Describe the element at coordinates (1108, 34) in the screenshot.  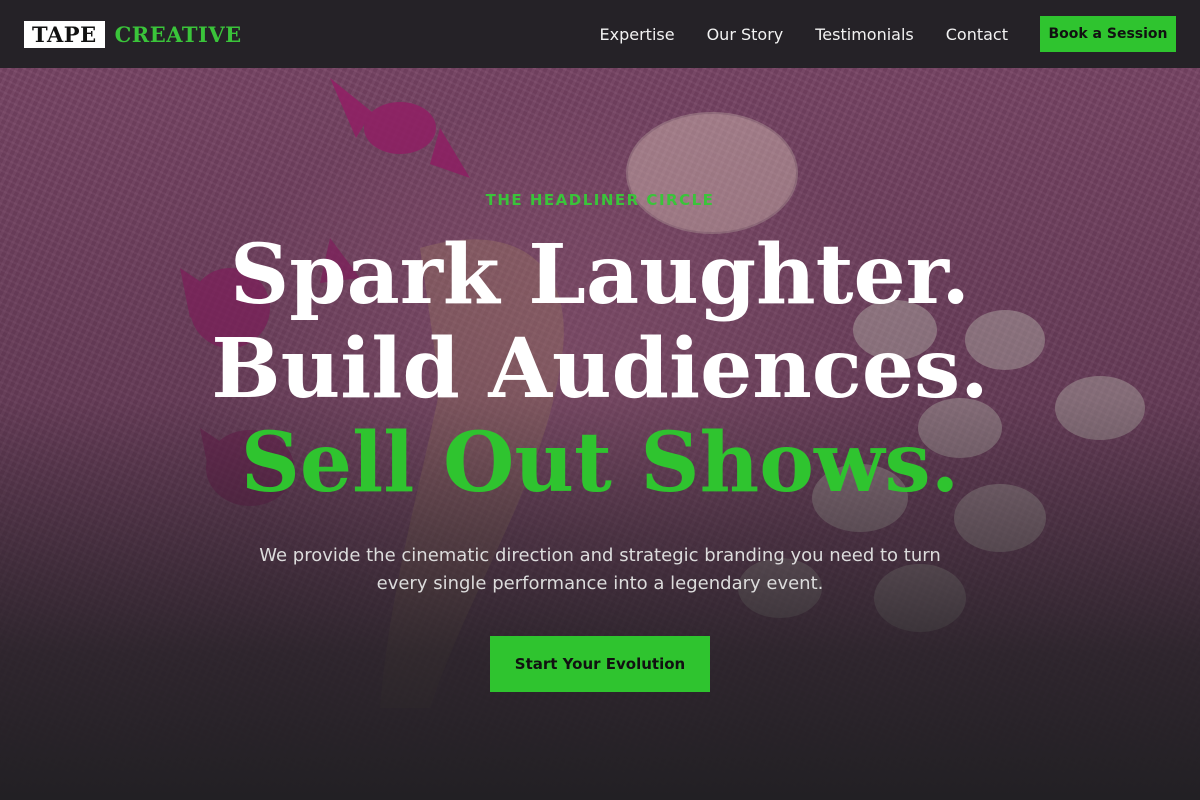
I see `book-session-button: Book a Session` at that location.